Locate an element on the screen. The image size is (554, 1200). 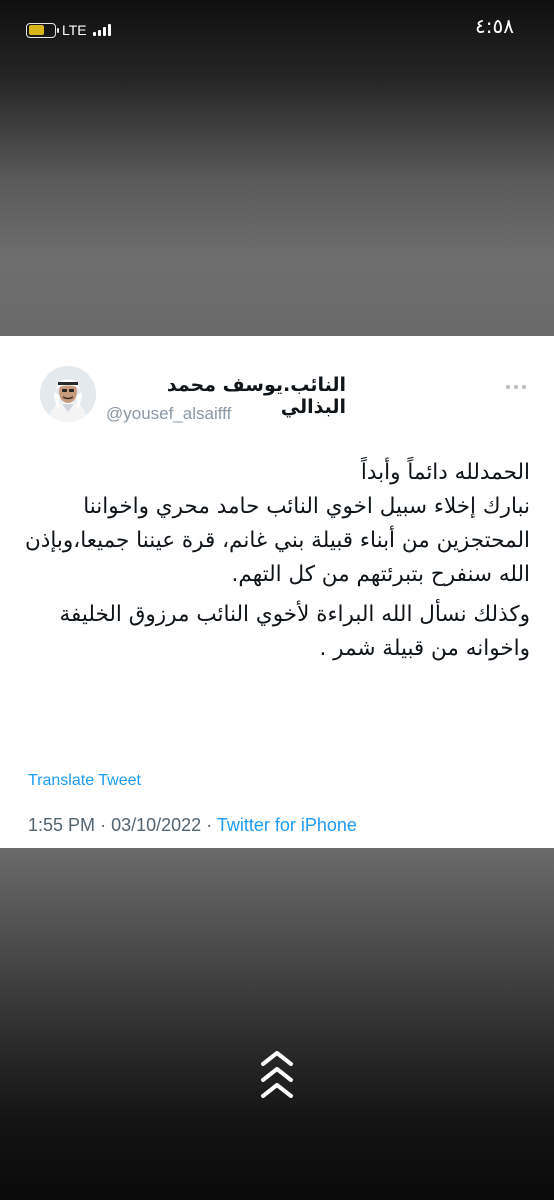
tweet-time: 1:55 PM is located at coordinates (62, 825).